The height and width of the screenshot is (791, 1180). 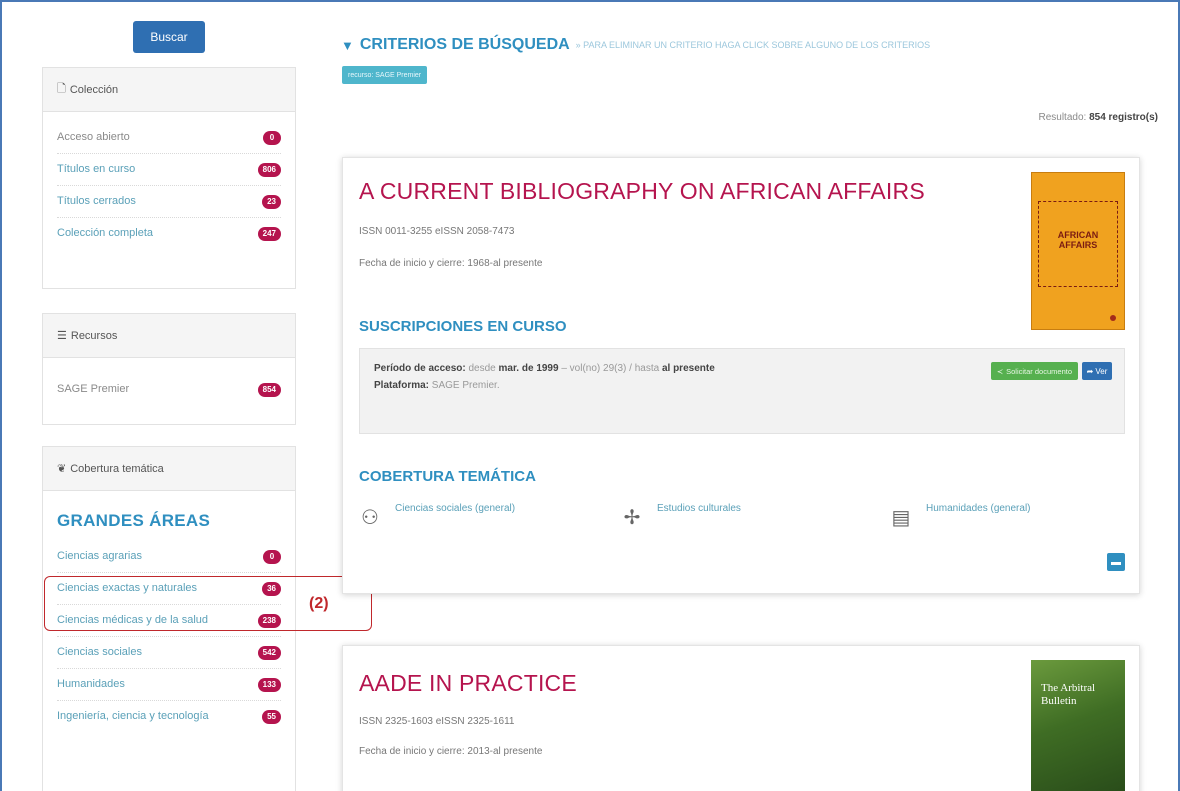 I want to click on resources-panel: ☰ Recursos SAGE Premier 854, so click(x=169, y=369).